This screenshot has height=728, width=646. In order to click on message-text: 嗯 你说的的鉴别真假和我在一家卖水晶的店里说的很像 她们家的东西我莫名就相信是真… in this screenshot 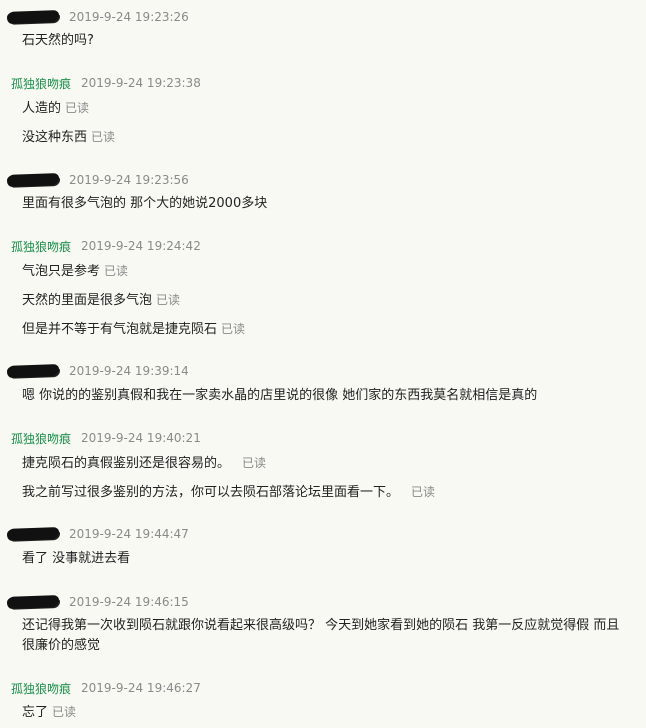, I will do `click(327, 396)`.